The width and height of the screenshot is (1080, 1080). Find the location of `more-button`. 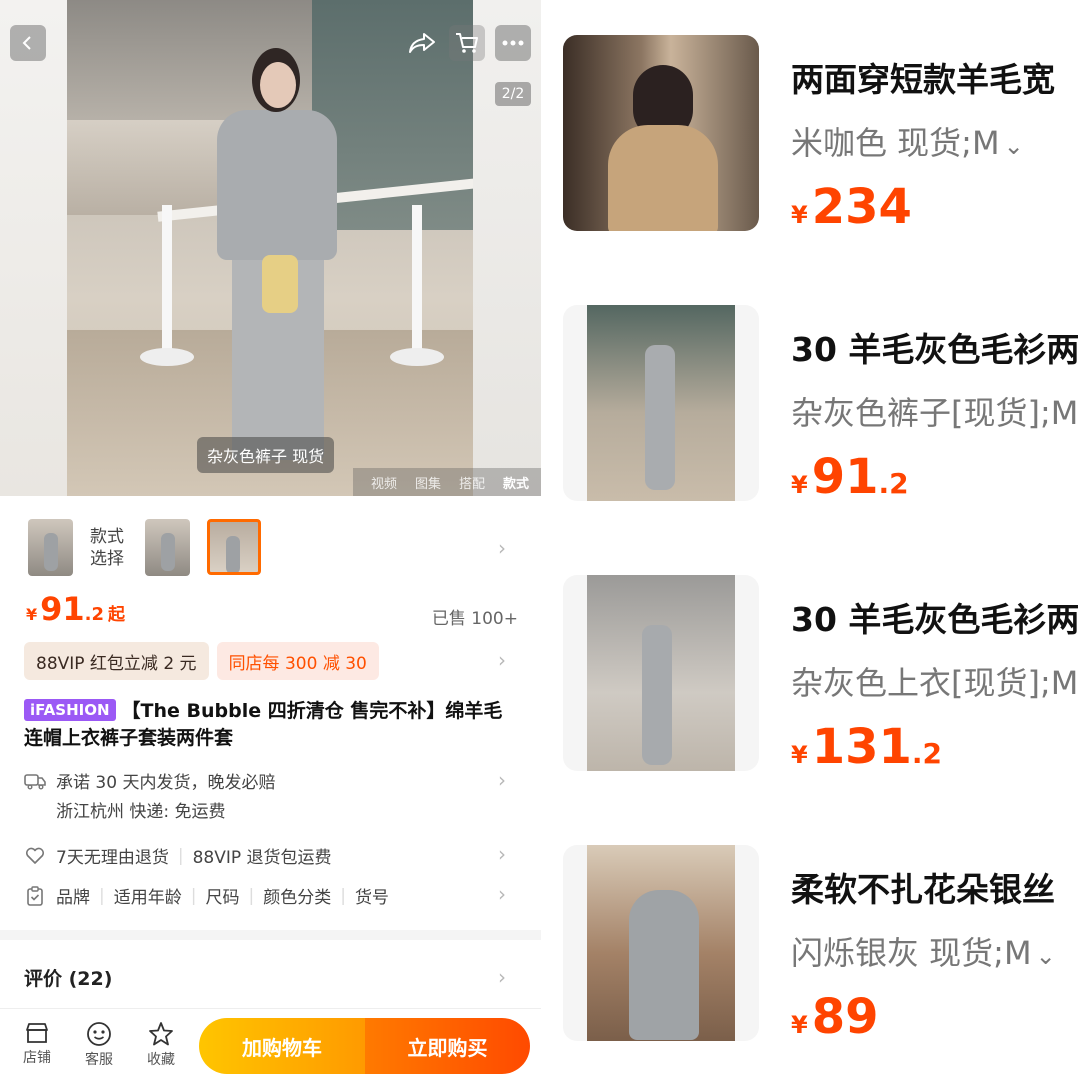

more-button is located at coordinates (513, 43).